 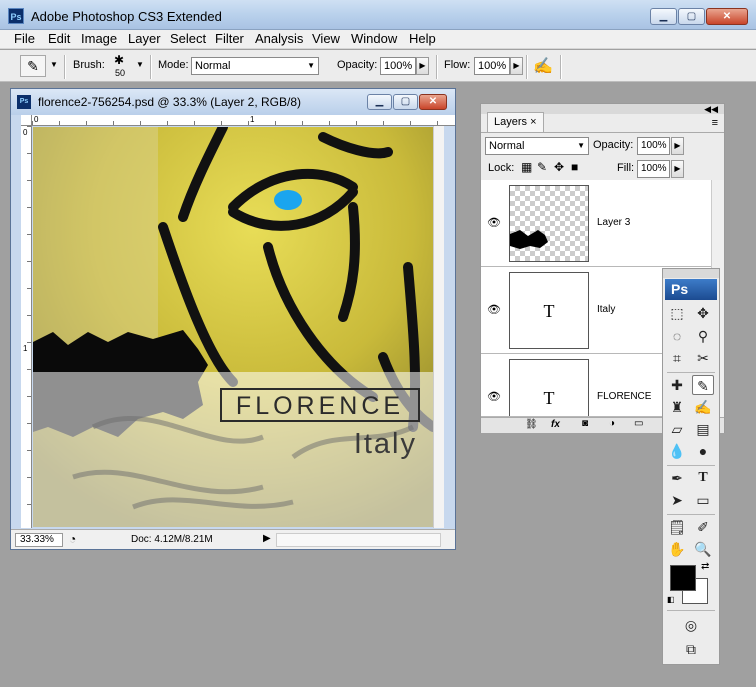 What do you see at coordinates (358, 540) in the screenshot?
I see `document-horizontal-scrollbar` at bounding box center [358, 540].